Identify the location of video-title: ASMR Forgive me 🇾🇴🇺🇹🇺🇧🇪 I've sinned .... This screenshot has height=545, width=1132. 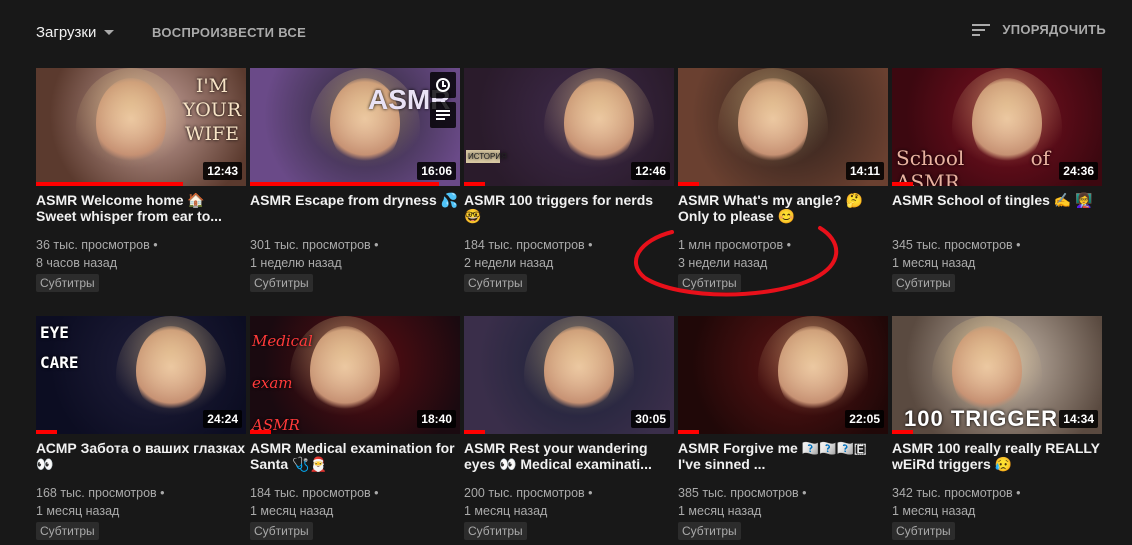
(783, 456).